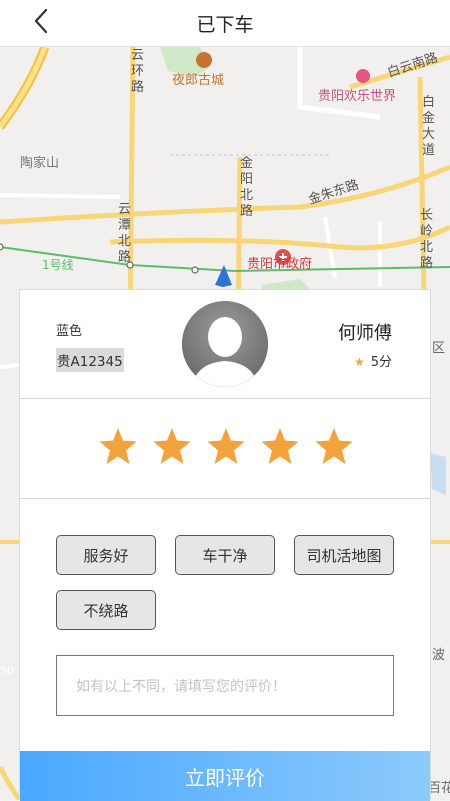 This screenshot has width=450, height=801. Describe the element at coordinates (198, 80) in the screenshot. I see `map-label-yelang: 夜郎古城` at that location.